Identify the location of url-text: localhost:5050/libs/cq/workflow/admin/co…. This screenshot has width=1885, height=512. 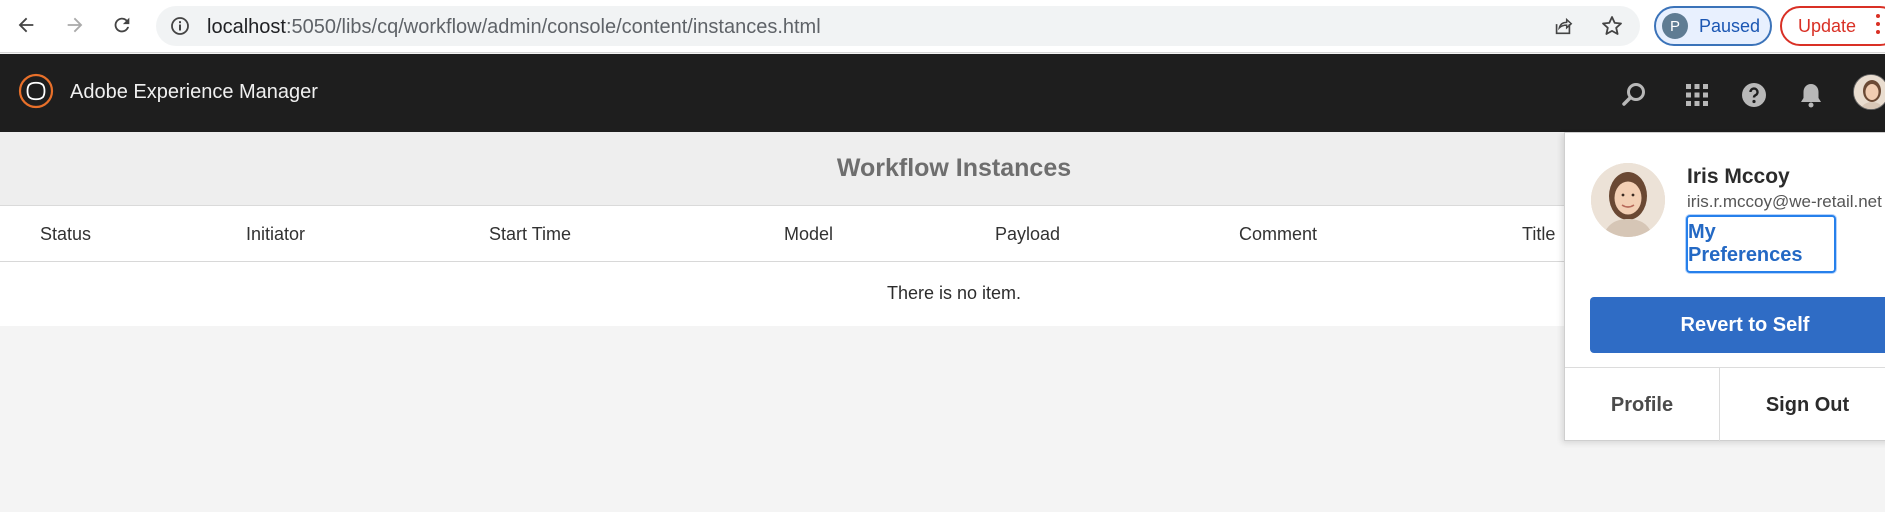
(514, 27).